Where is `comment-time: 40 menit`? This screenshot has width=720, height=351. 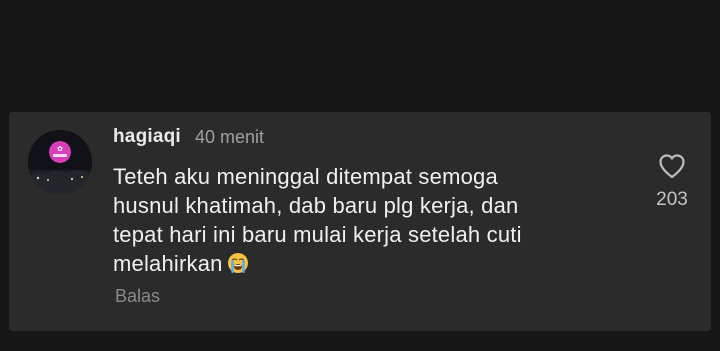 comment-time: 40 menit is located at coordinates (230, 137).